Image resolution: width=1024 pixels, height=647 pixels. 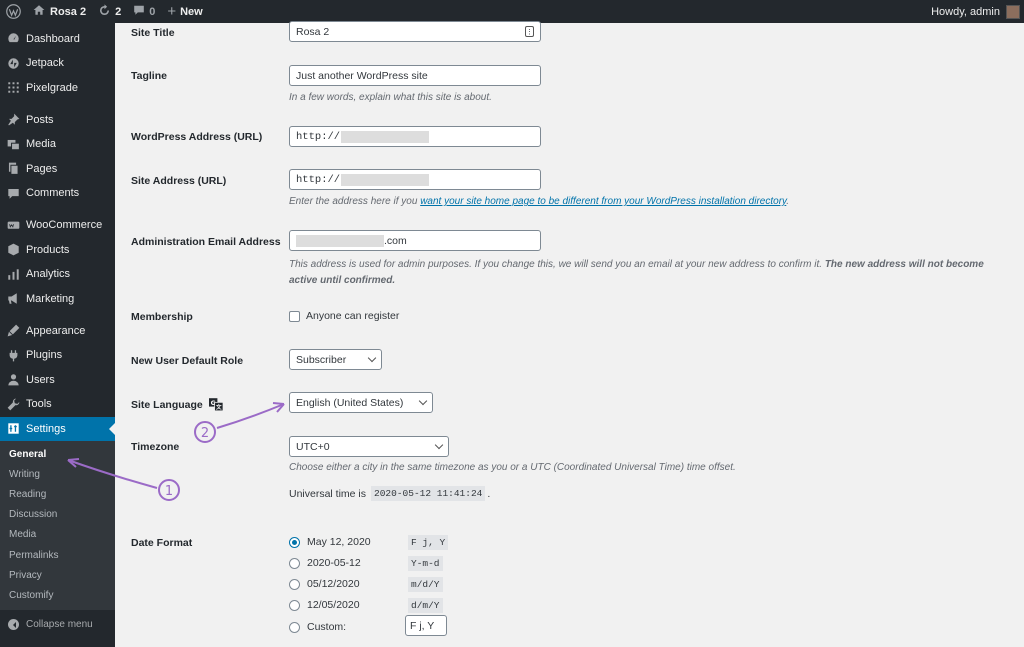 I want to click on sidebar-item-comments: Comments, so click(x=57, y=193).